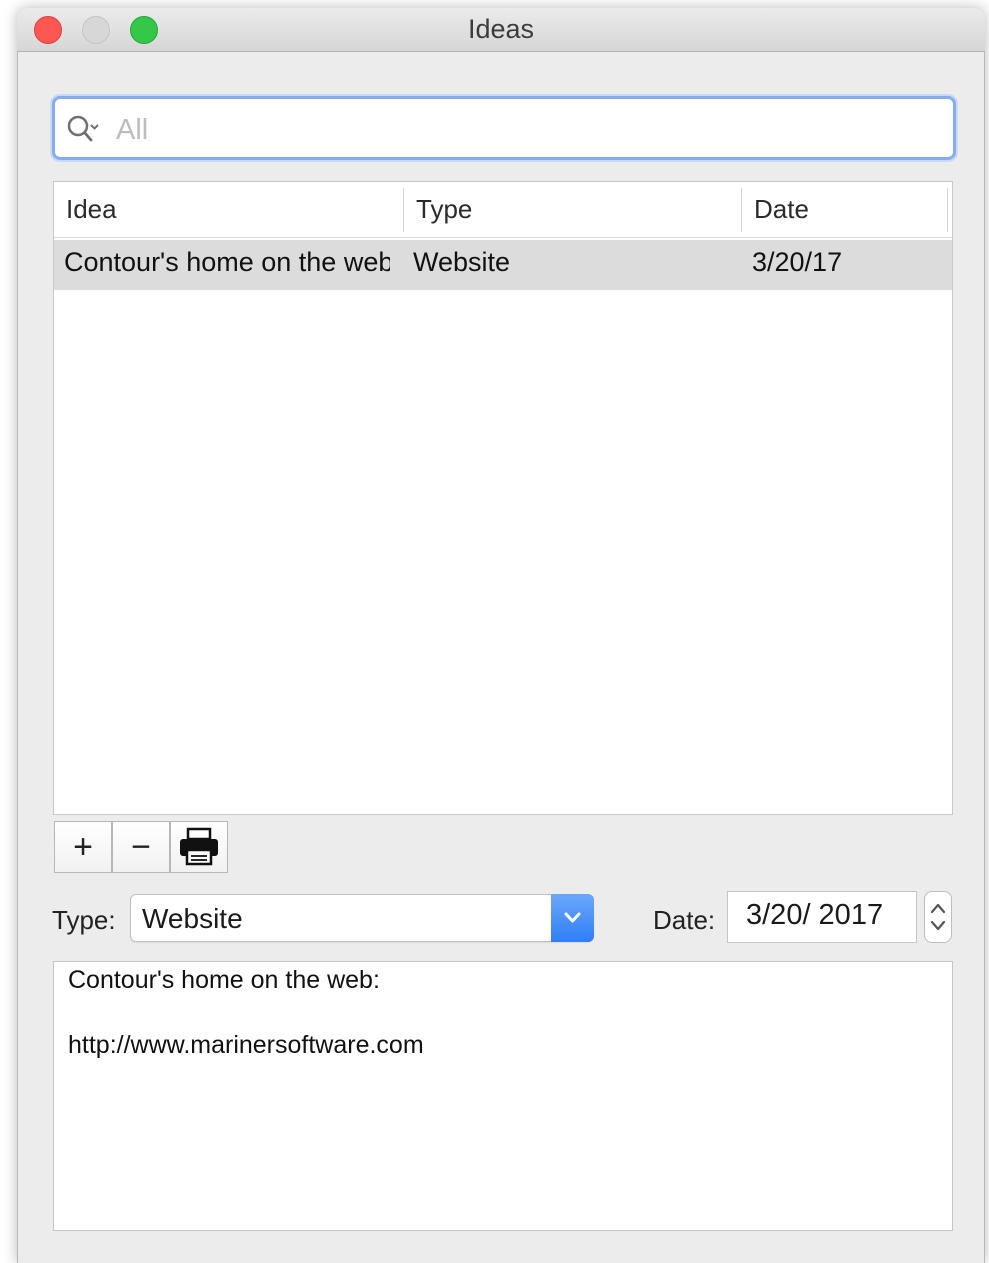 The image size is (989, 1263). I want to click on type-label: Type:, so click(84, 920).